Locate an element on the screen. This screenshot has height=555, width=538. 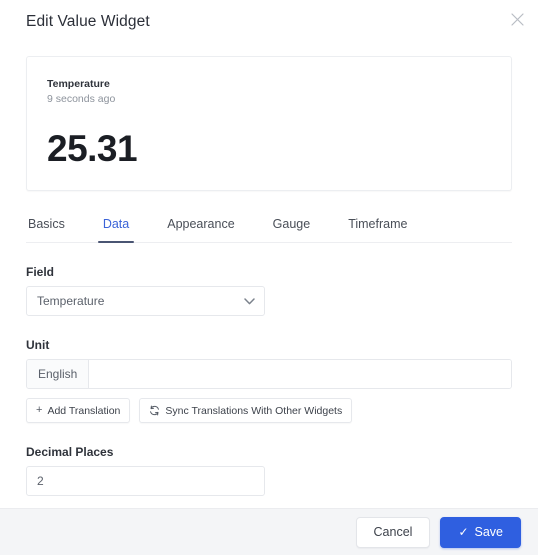
decimal-places-group: Decimal Places is located at coordinates (269, 470).